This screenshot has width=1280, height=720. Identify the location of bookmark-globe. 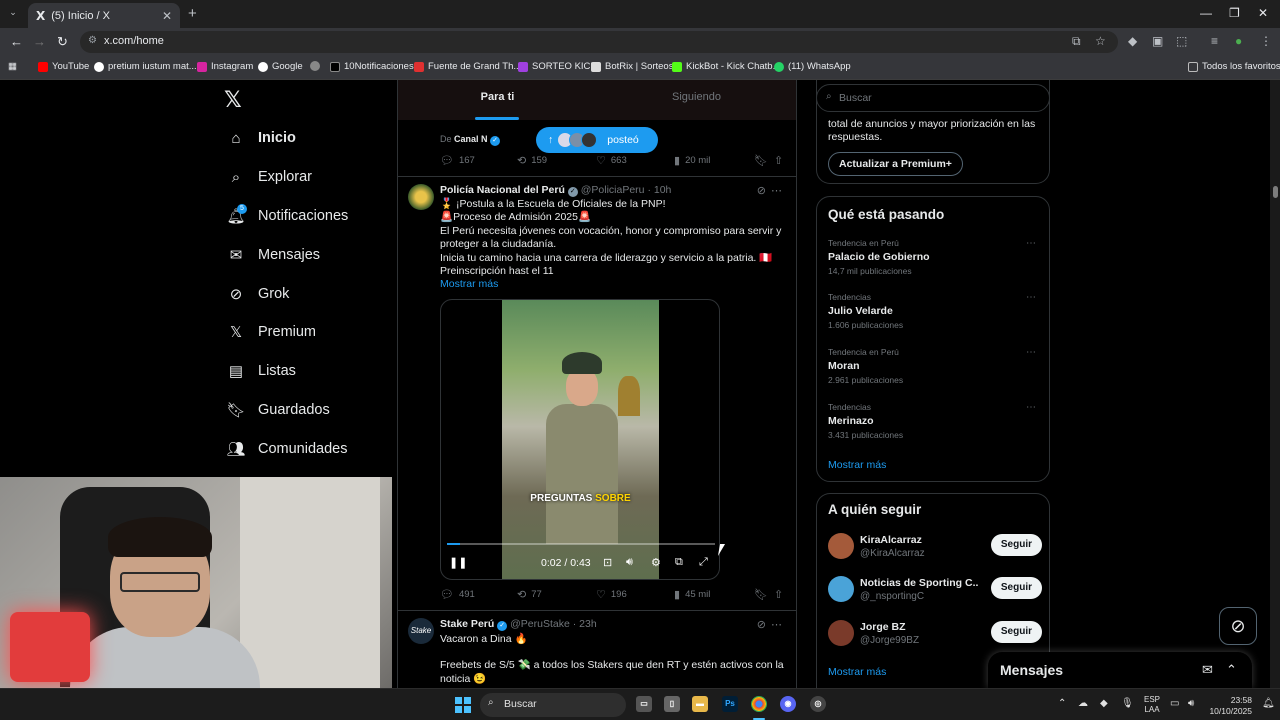
(317, 66).